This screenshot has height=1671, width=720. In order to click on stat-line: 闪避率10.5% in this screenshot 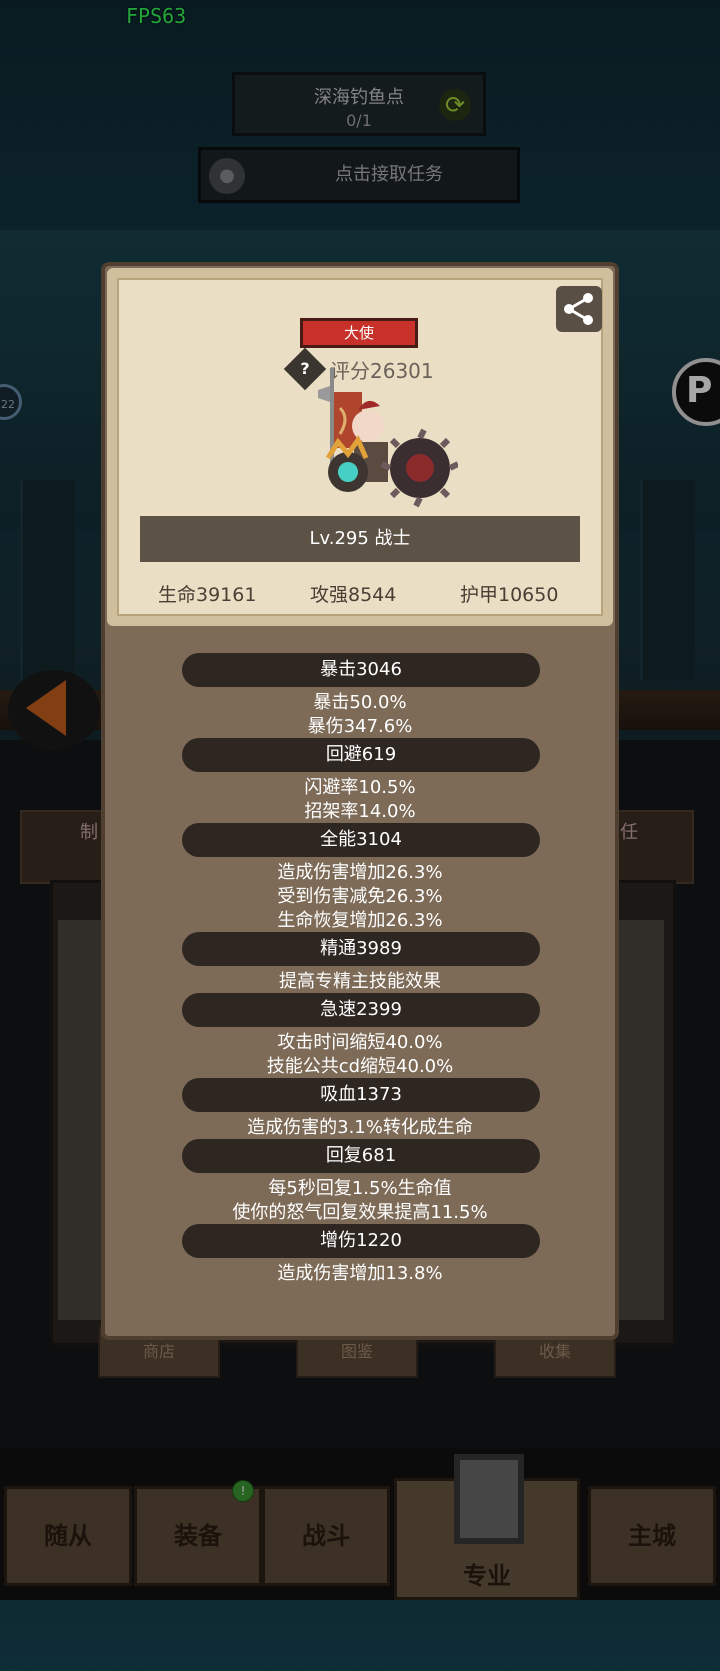, I will do `click(360, 787)`.